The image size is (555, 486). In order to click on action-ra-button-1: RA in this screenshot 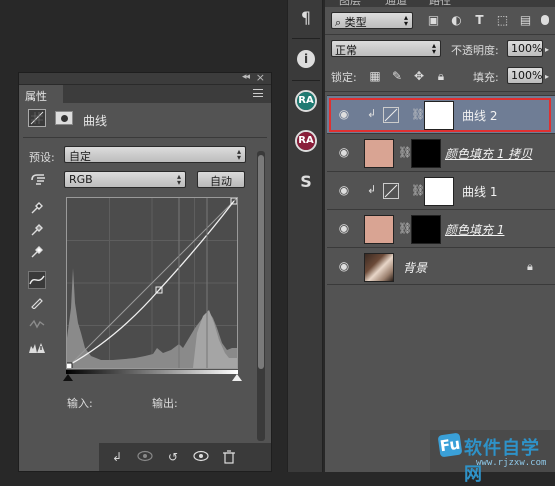, I will do `click(306, 101)`.